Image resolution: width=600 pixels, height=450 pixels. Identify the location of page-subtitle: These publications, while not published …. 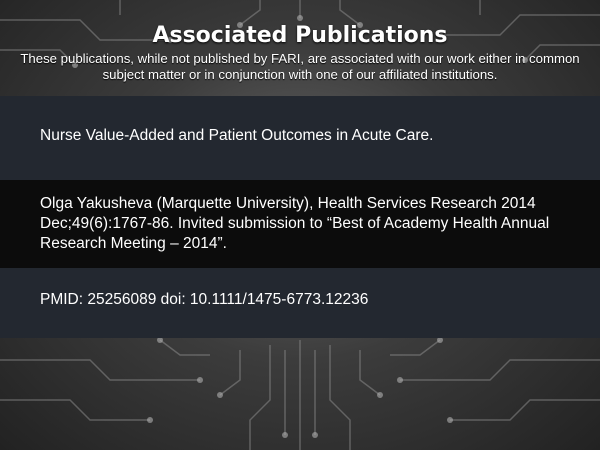
(300, 66).